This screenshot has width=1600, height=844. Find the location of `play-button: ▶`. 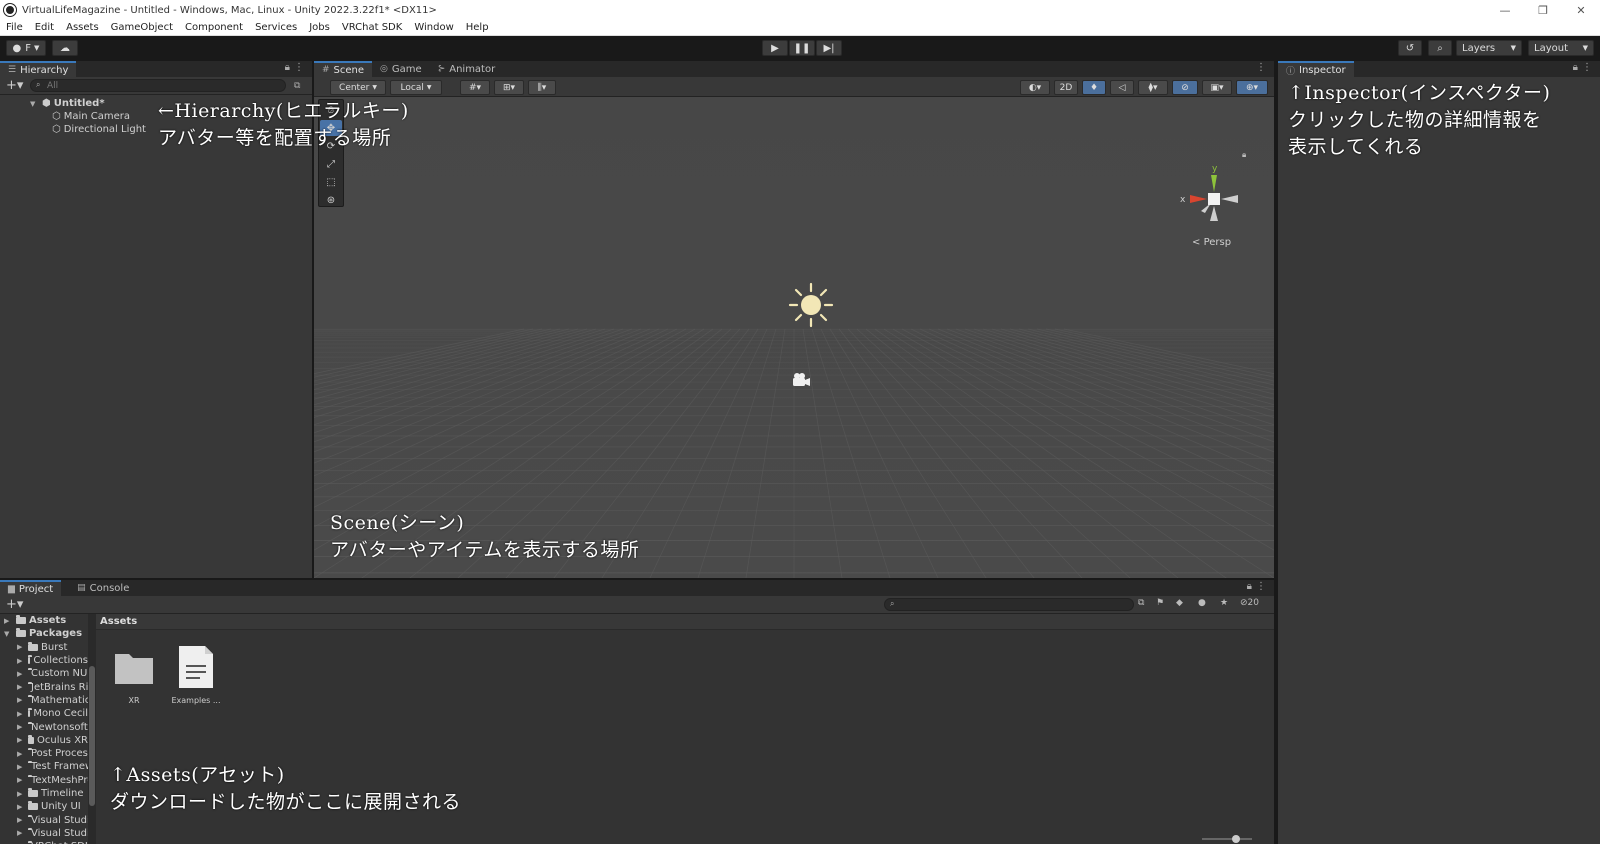

play-button: ▶ is located at coordinates (775, 48).